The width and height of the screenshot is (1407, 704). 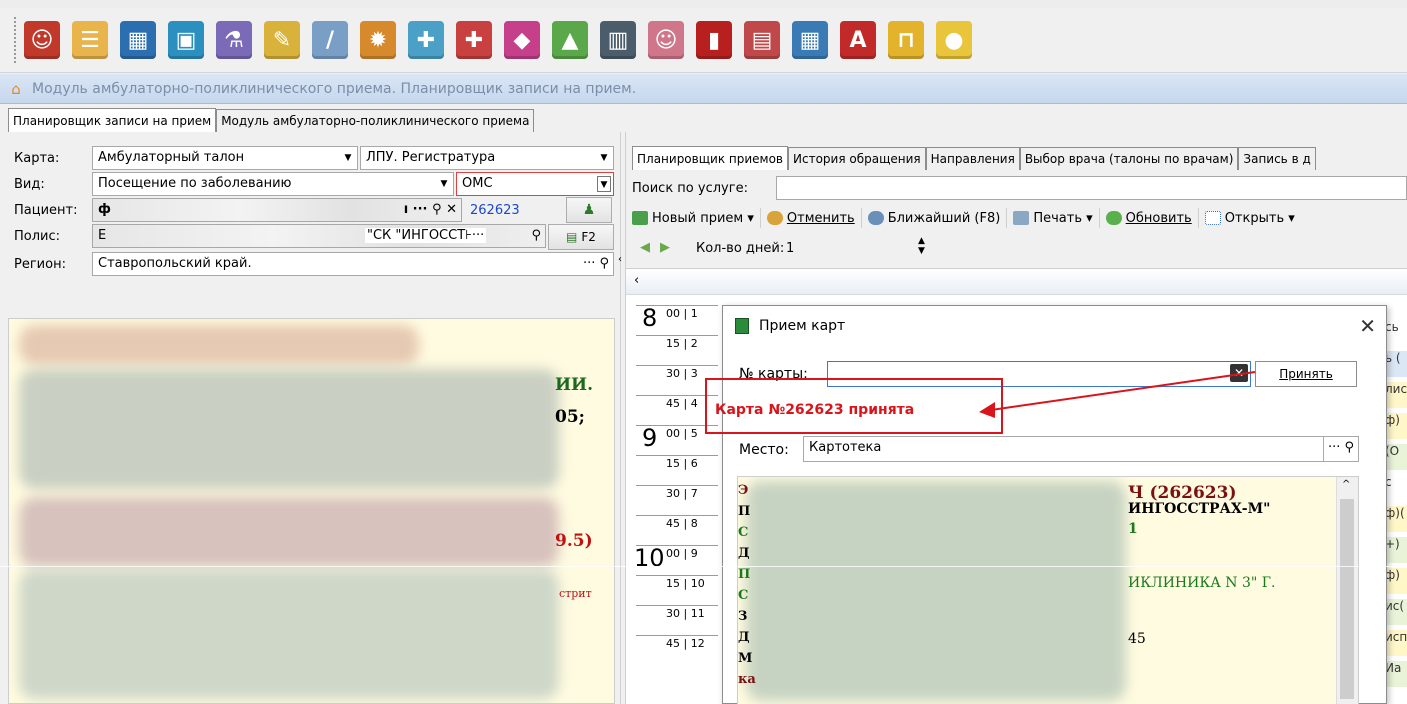 What do you see at coordinates (693, 218) in the screenshot?
I see `new-appointment-button: Новый прием ▾` at bounding box center [693, 218].